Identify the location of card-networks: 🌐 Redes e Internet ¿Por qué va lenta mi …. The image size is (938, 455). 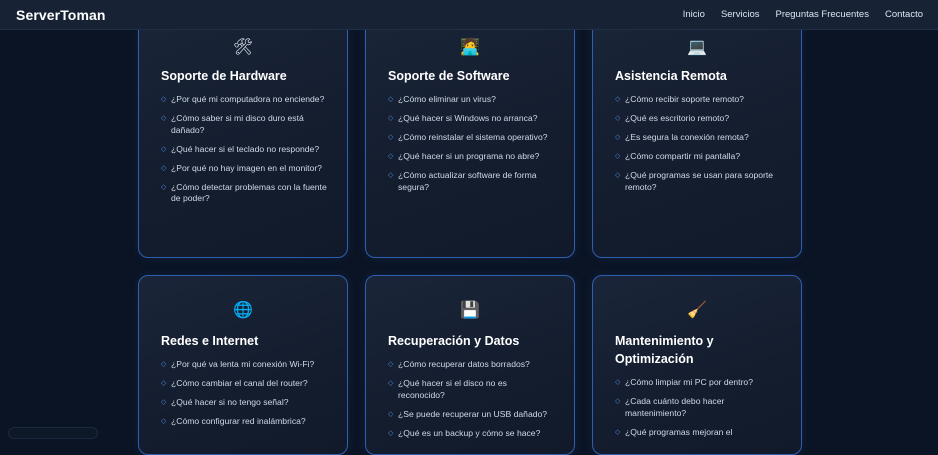
(243, 365).